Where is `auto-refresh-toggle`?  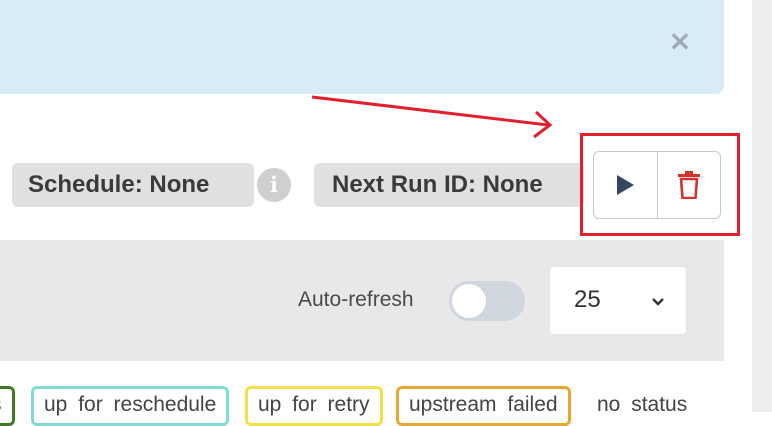 auto-refresh-toggle is located at coordinates (487, 301).